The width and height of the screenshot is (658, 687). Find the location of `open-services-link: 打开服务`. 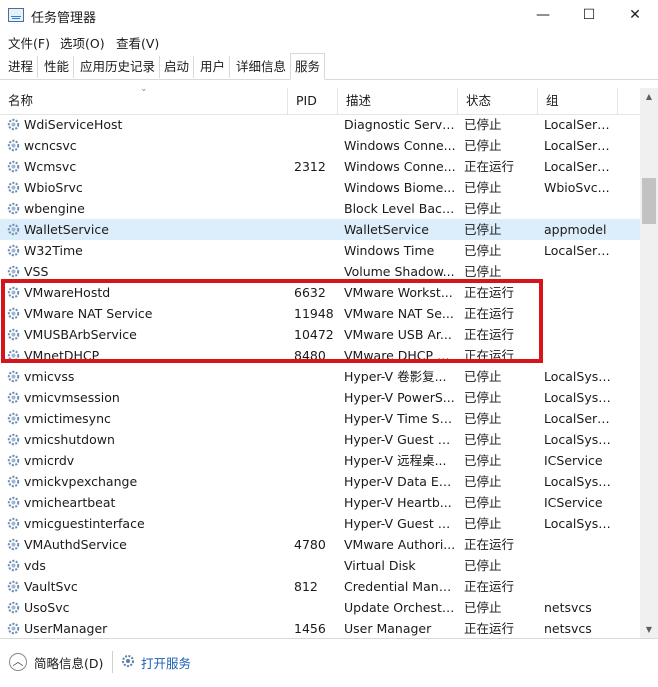

open-services-link: 打开服务 is located at coordinates (166, 662).